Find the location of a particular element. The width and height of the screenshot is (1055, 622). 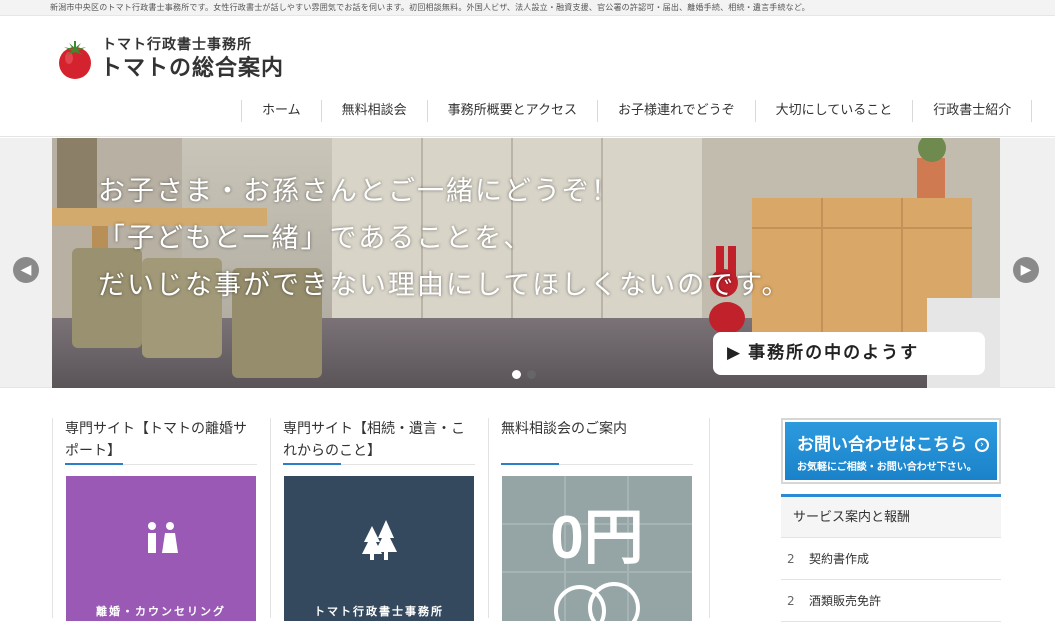

card-free-consultation: 無料相談会のご案内 0円 is located at coordinates (599, 519).